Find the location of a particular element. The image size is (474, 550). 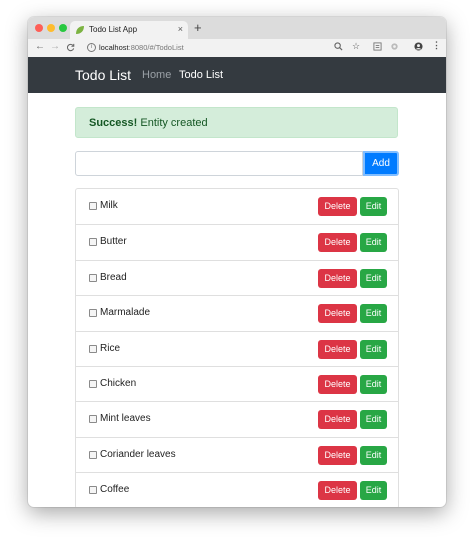

browser-toolbar: ← → i localhost:8080/#/TodoList ☆ ⋮ is located at coordinates (237, 48).